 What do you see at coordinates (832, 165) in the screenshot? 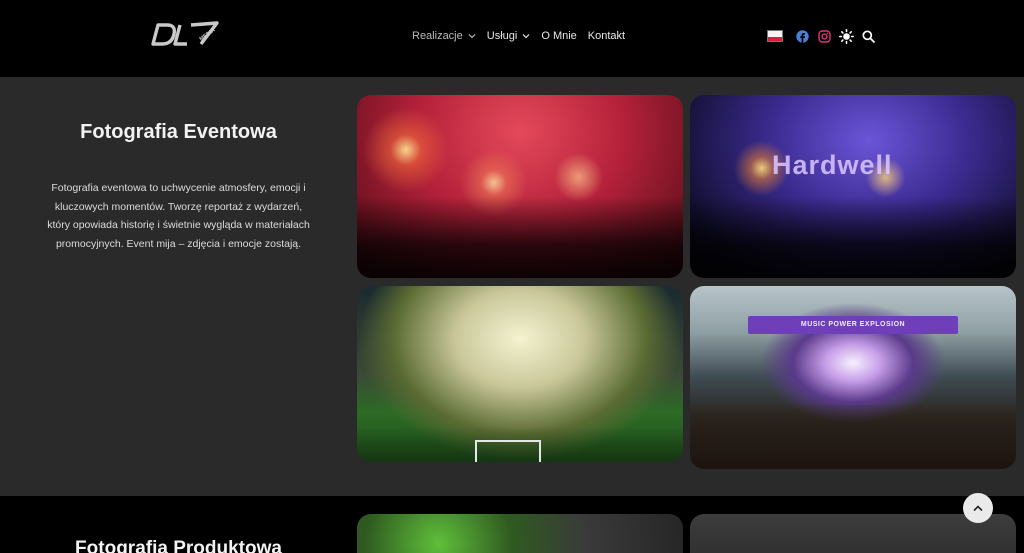
I see `concert-sign-text: Hardwell` at bounding box center [832, 165].